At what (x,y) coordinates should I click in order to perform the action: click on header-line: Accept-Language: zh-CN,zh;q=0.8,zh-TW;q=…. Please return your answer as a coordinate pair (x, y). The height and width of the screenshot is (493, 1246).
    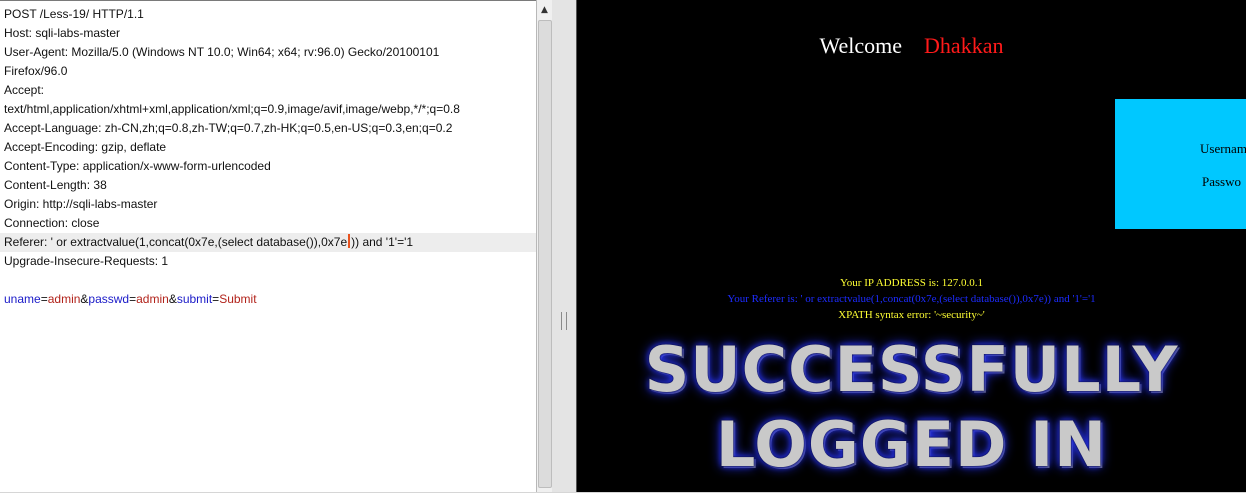
    Looking at the image, I should click on (268, 128).